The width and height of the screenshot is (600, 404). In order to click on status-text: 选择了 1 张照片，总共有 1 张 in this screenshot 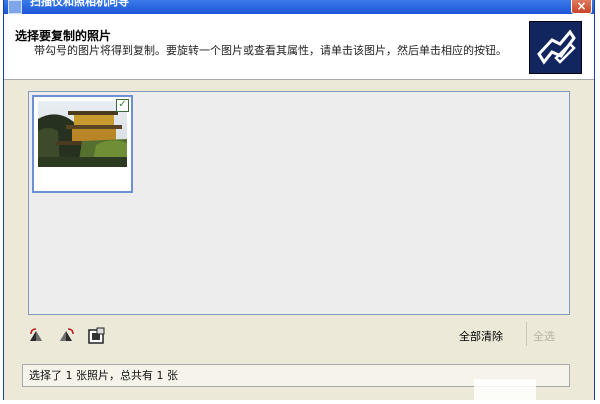, I will do `click(103, 375)`.